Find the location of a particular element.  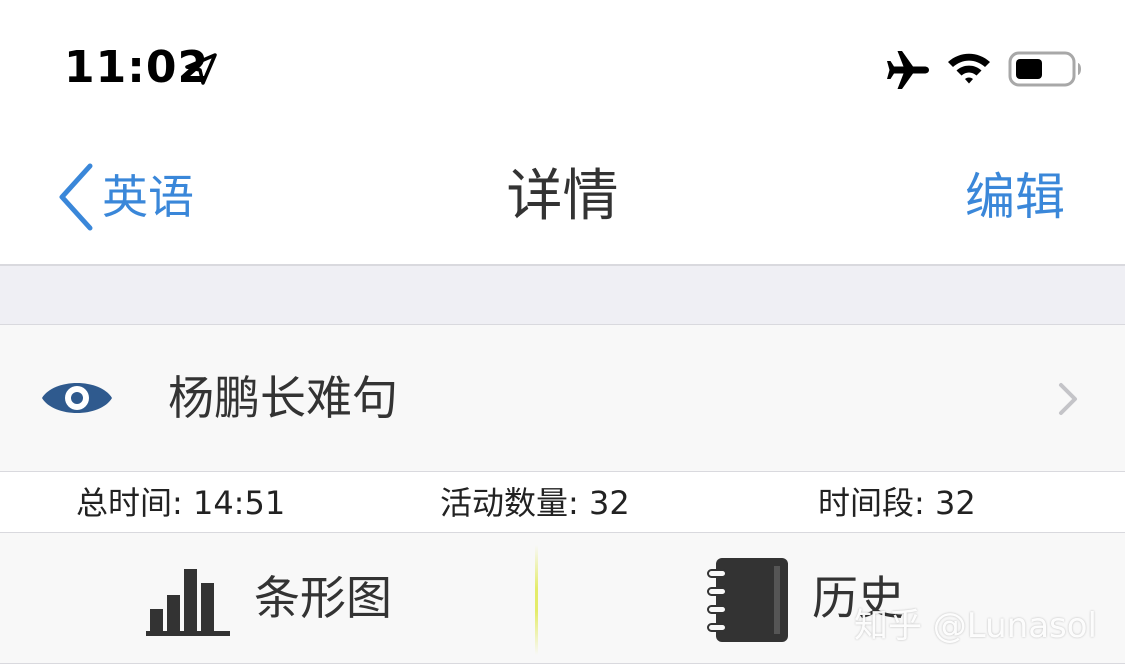

total-time-stat: 总时间: 14:51 is located at coordinates (181, 503).